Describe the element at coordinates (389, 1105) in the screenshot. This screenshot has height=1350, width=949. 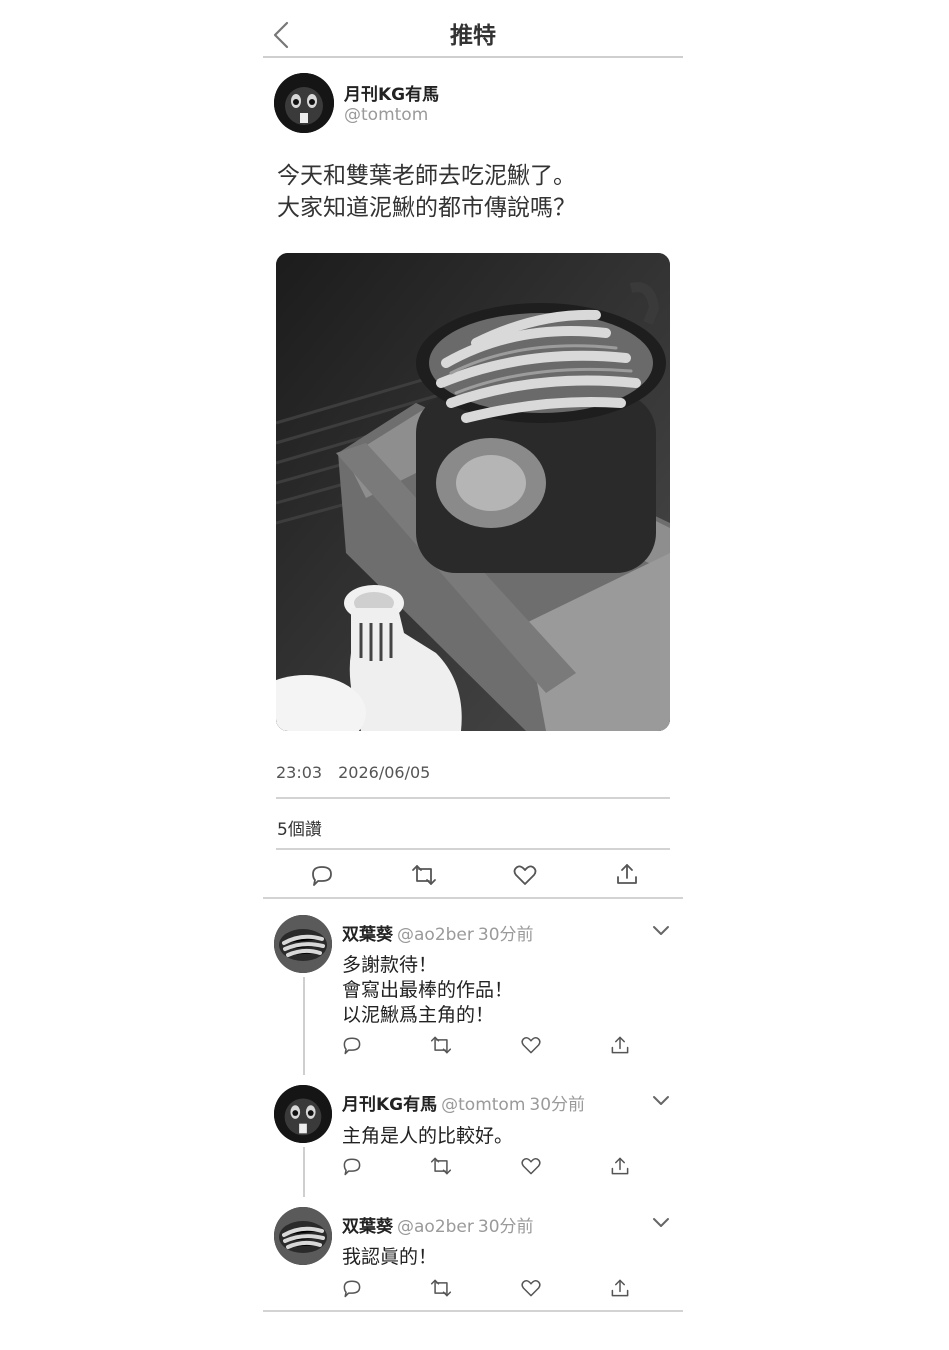
I see `reply-author: 月刊KG有馬` at that location.